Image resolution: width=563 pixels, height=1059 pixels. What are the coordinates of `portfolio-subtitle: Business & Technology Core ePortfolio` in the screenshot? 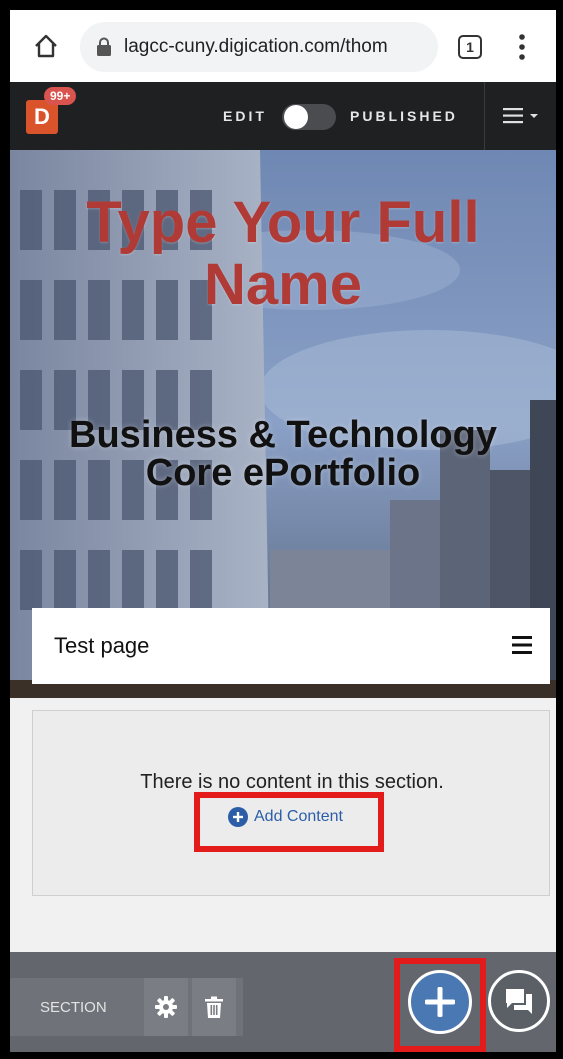 It's located at (283, 454).